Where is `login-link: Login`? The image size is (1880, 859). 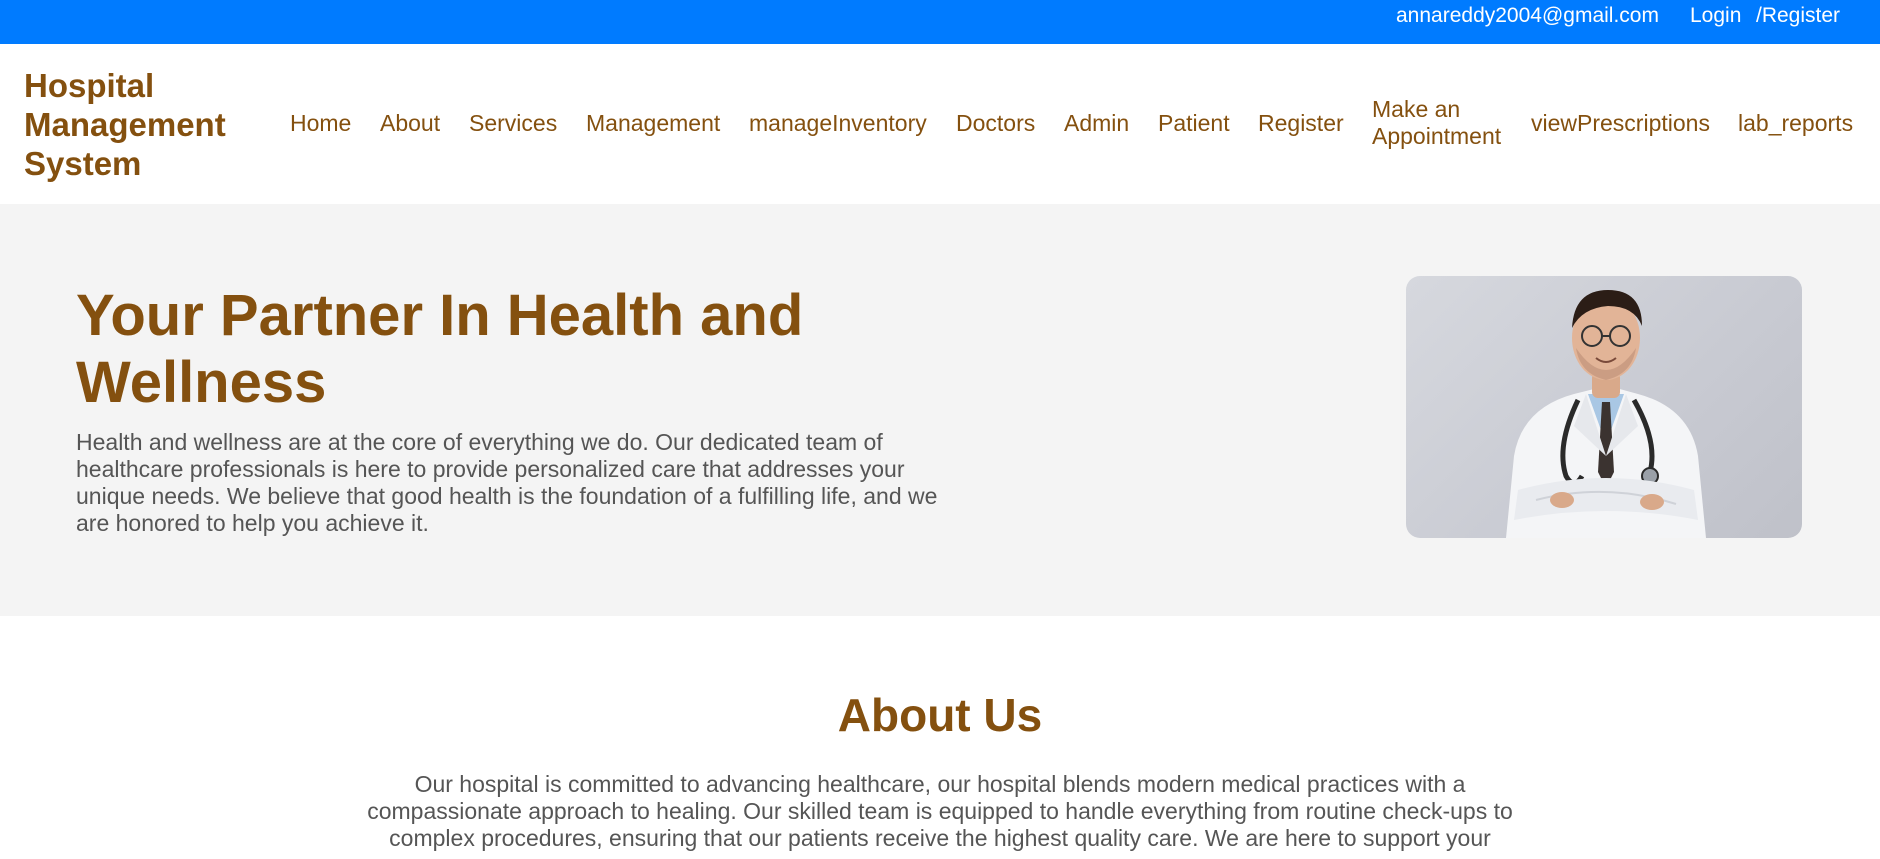
login-link: Login is located at coordinates (1715, 15).